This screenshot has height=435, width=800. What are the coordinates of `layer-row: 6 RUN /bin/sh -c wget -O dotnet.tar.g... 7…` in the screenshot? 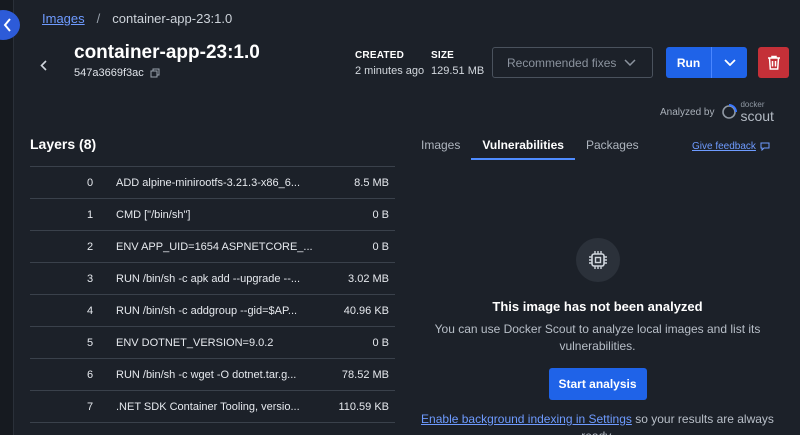 It's located at (212, 375).